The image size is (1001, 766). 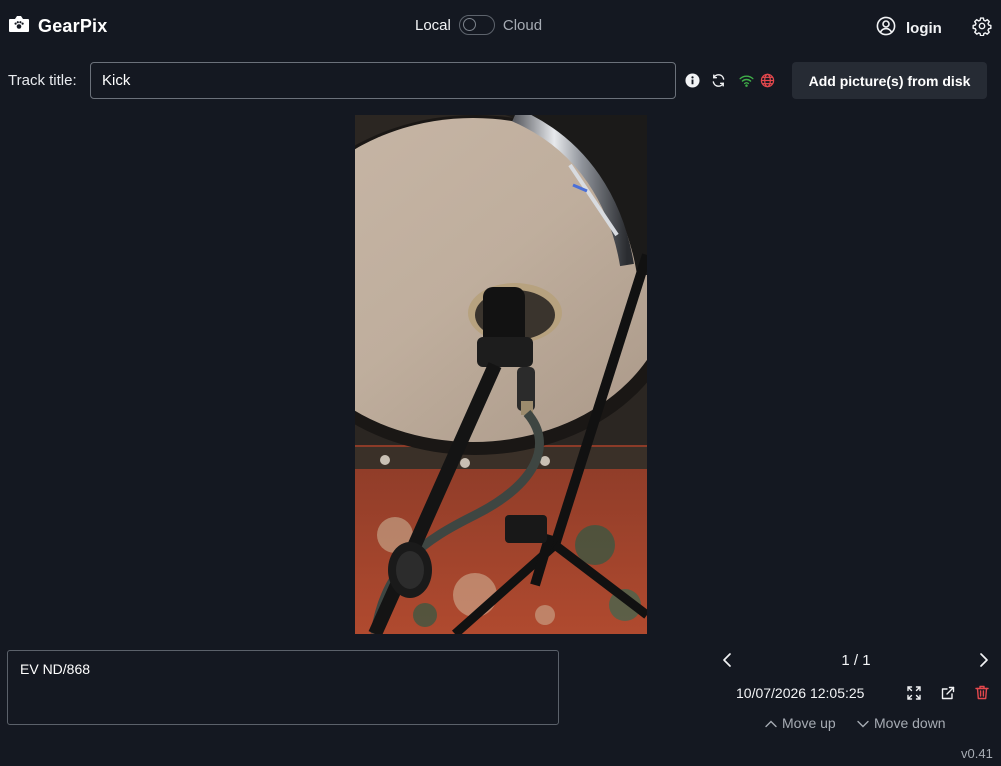 I want to click on track-title-label: Track title:, so click(x=42, y=80).